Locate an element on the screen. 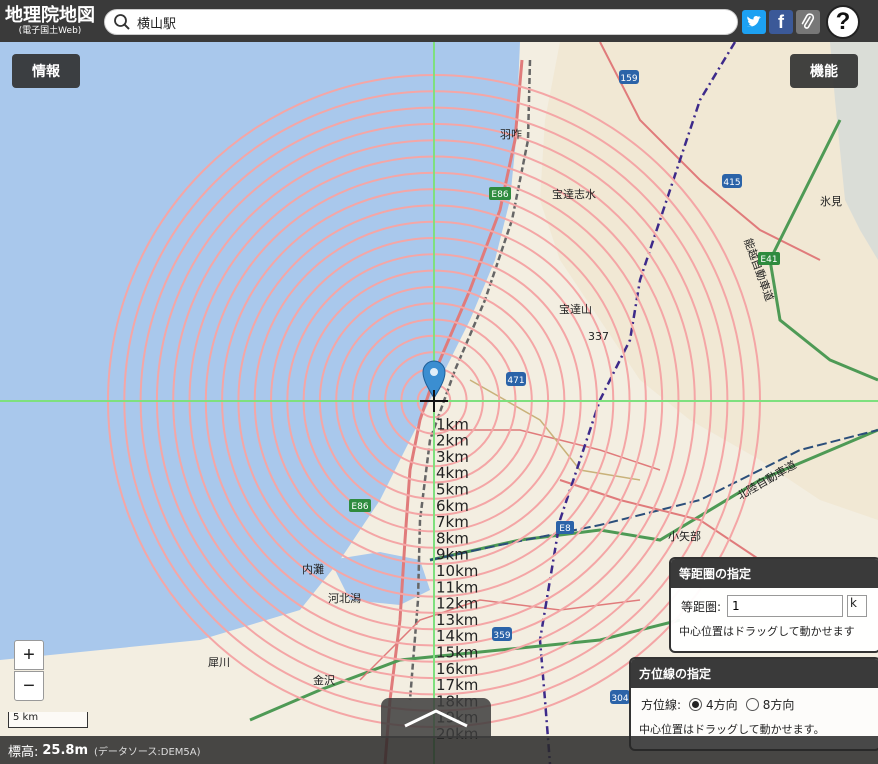 The height and width of the screenshot is (764, 878). info-button: 情報 is located at coordinates (46, 71).